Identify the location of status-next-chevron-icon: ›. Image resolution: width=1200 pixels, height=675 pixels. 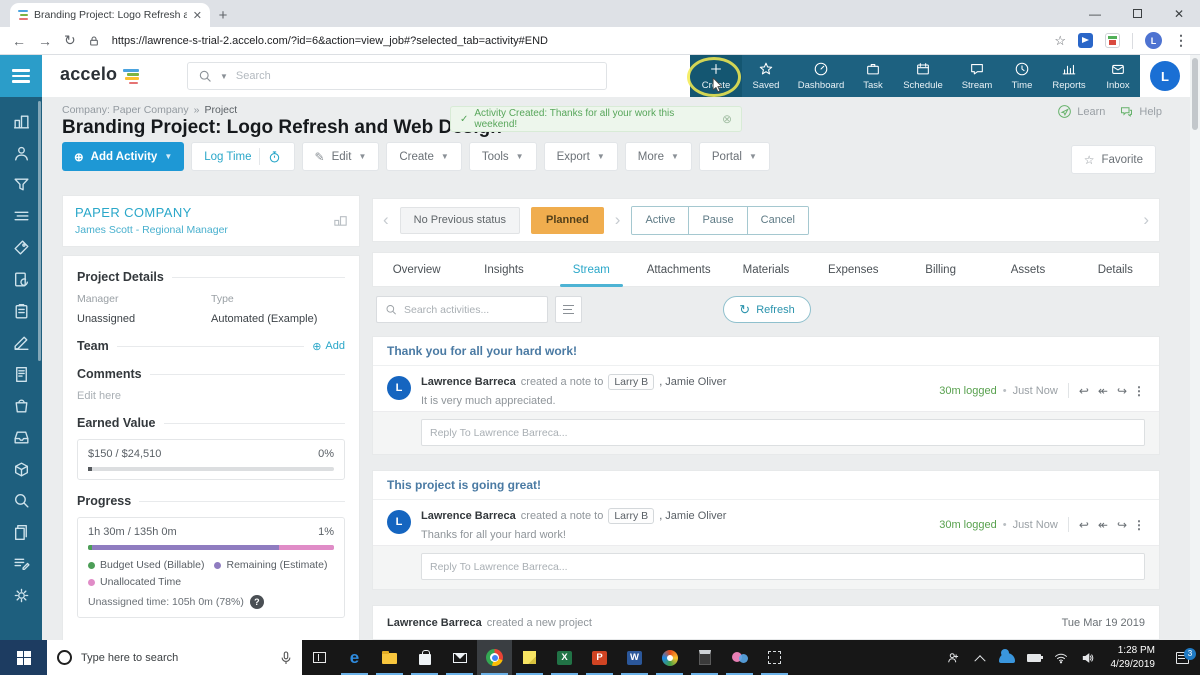
(1146, 220).